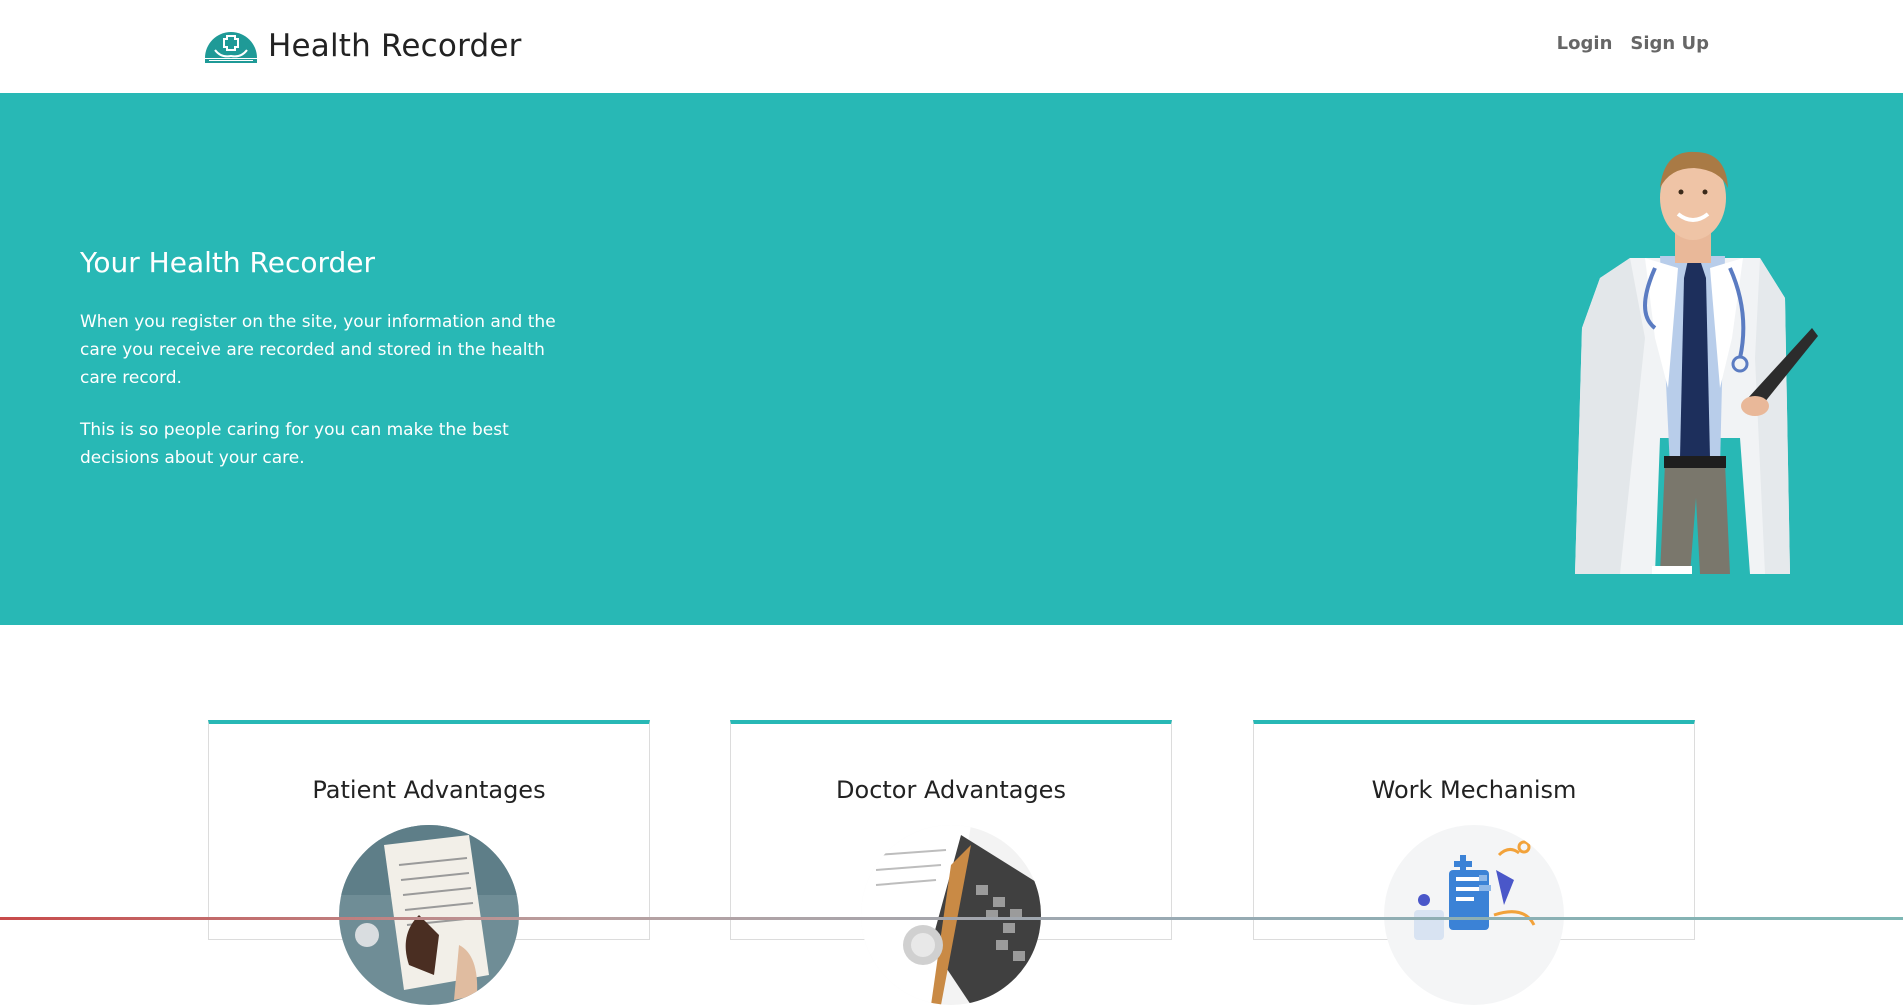 The height and width of the screenshot is (1005, 1903). Describe the element at coordinates (951, 790) in the screenshot. I see `card-title: Doctor Advantages` at that location.